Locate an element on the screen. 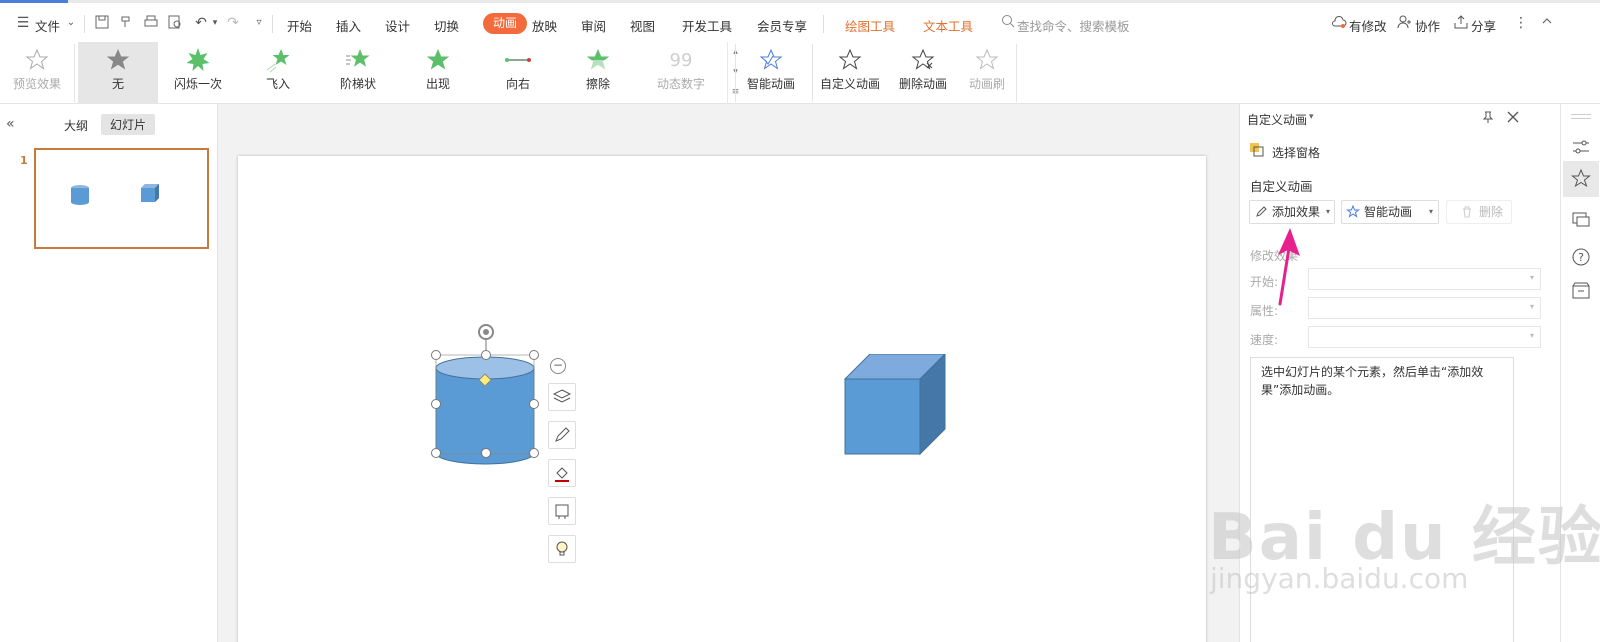 The image size is (1600, 642). collaborate-button: 协作 is located at coordinates (1427, 25).